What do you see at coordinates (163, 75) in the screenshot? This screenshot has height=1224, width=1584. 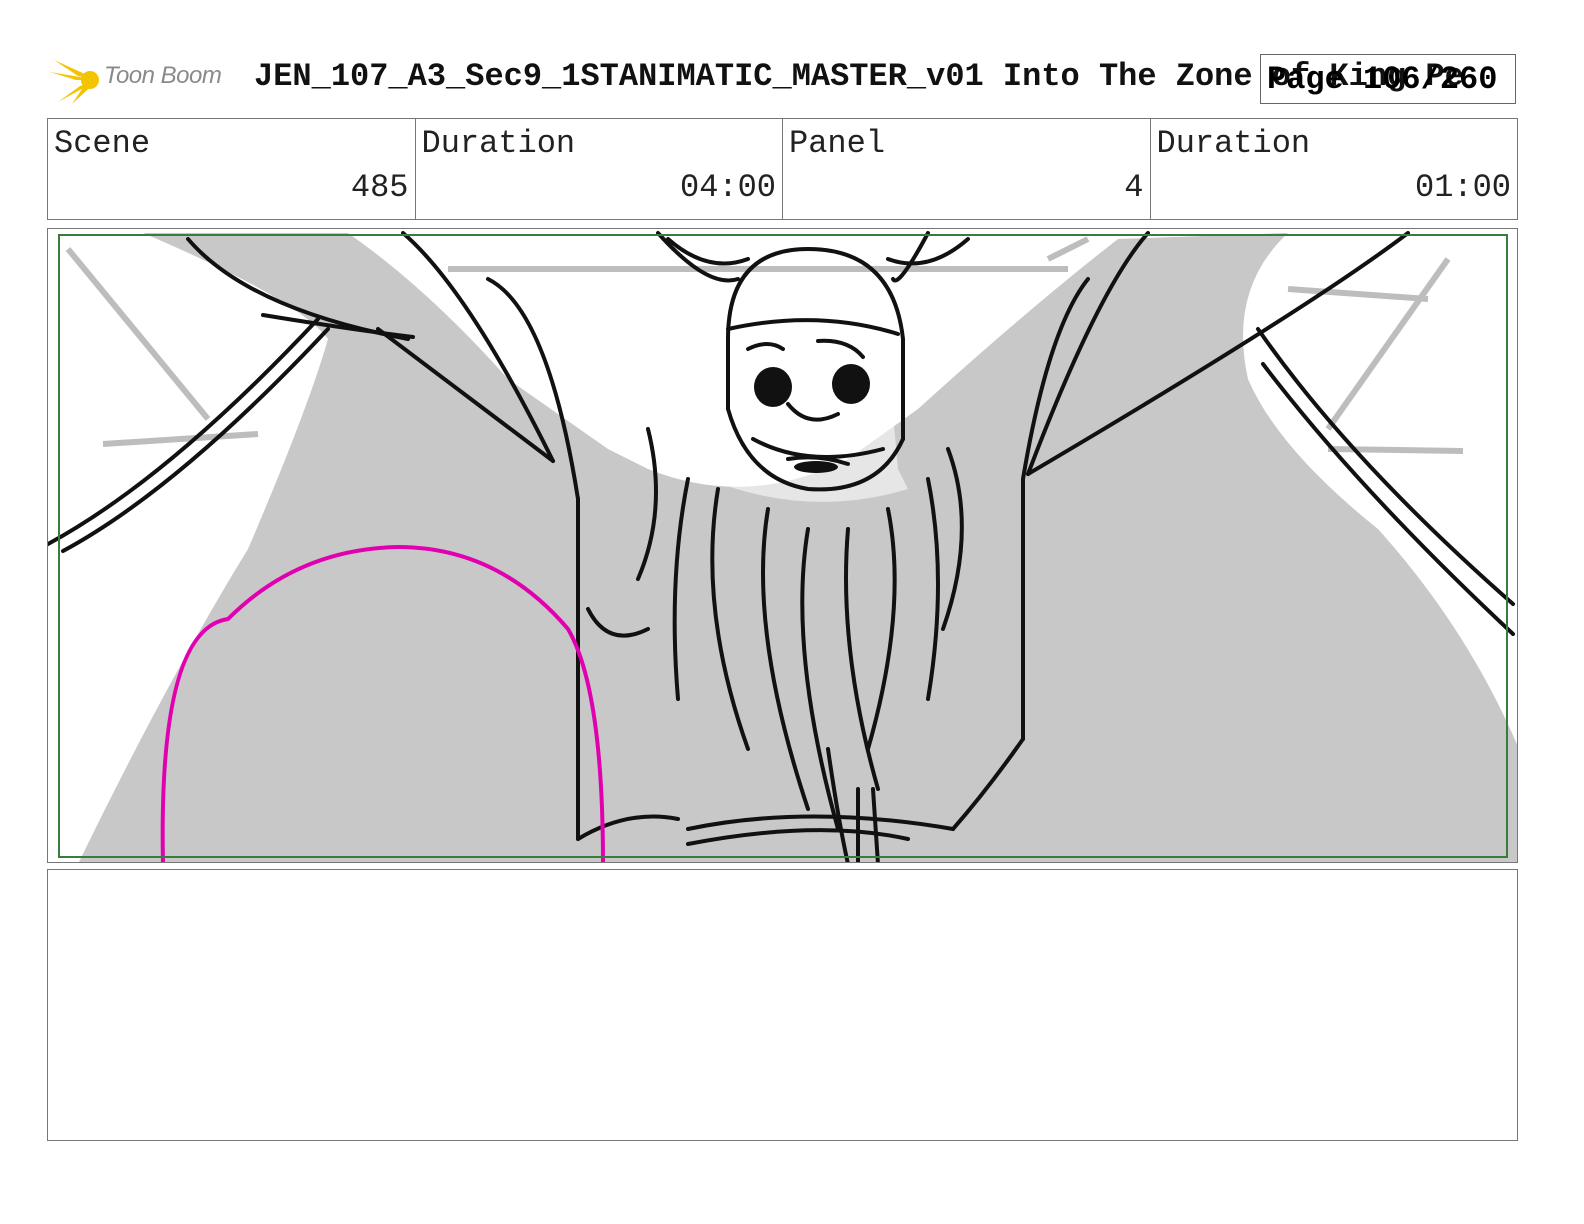 I see `logo-text: Toon Boom` at bounding box center [163, 75].